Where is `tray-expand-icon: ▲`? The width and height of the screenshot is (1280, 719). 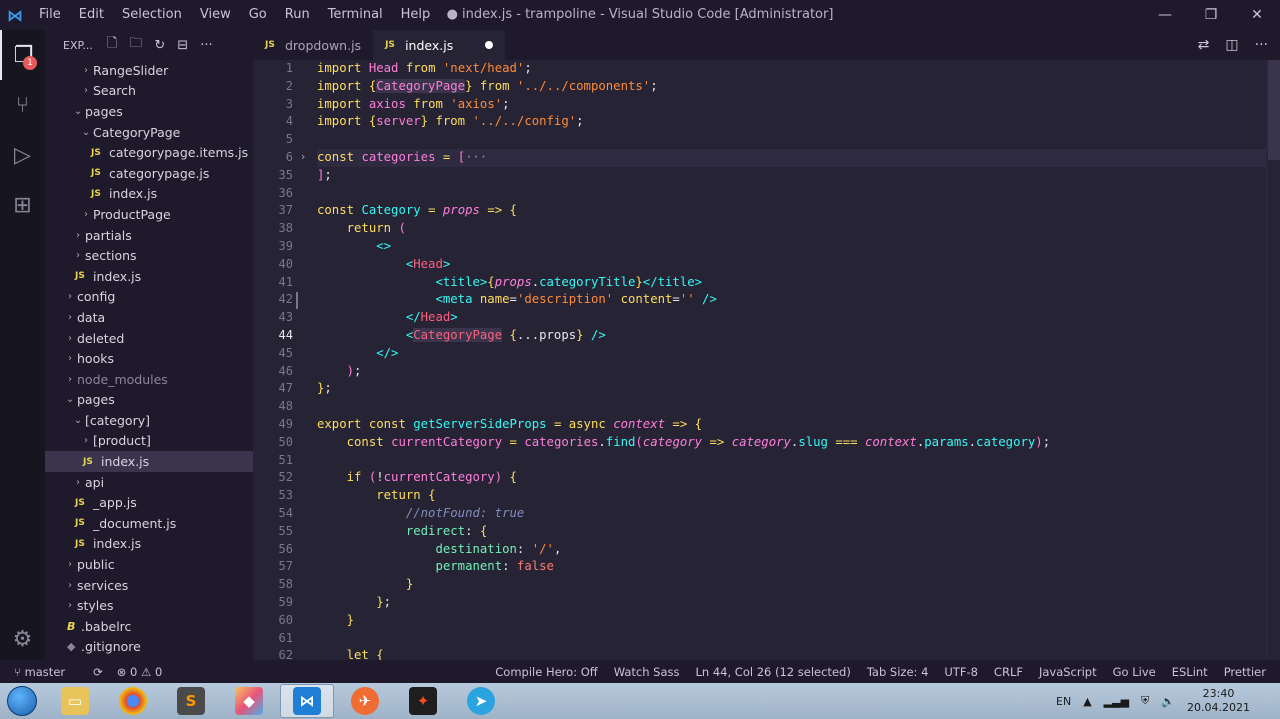
tray-expand-icon: ▲ is located at coordinates (1087, 701).